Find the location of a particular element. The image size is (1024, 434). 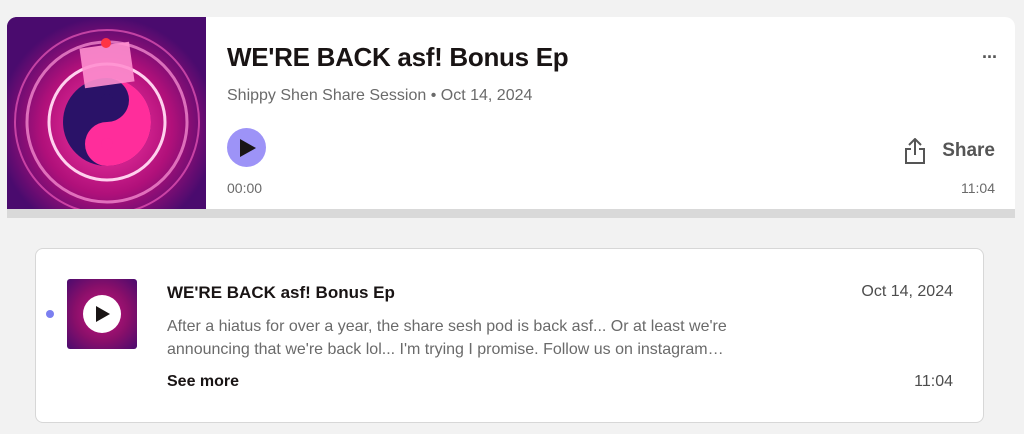

episode-play-button is located at coordinates (102, 314).